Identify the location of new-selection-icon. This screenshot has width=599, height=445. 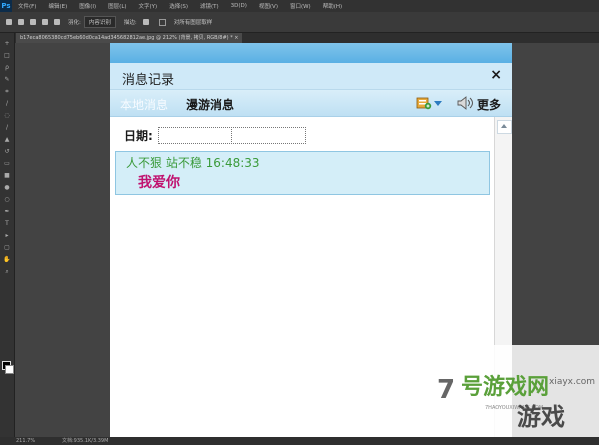
(21, 22).